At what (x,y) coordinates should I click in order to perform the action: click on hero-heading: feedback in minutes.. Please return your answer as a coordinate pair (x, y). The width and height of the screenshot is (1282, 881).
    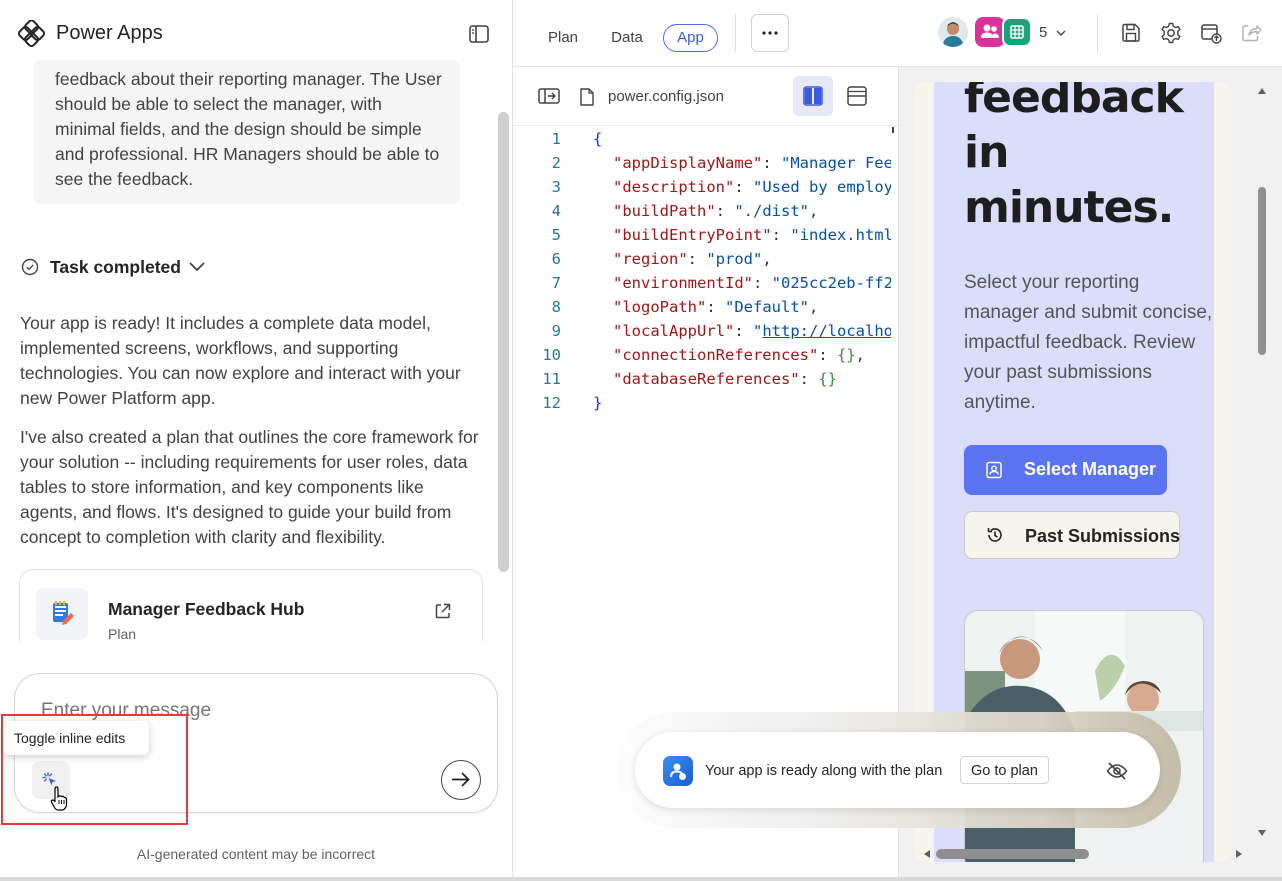
    Looking at the image, I should click on (1089, 158).